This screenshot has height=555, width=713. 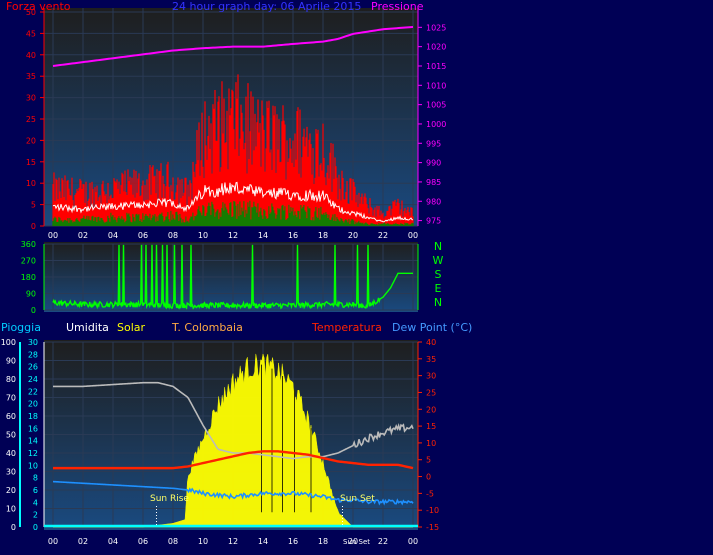 What do you see at coordinates (438, 260) in the screenshot?
I see `compass-label: W` at bounding box center [438, 260].